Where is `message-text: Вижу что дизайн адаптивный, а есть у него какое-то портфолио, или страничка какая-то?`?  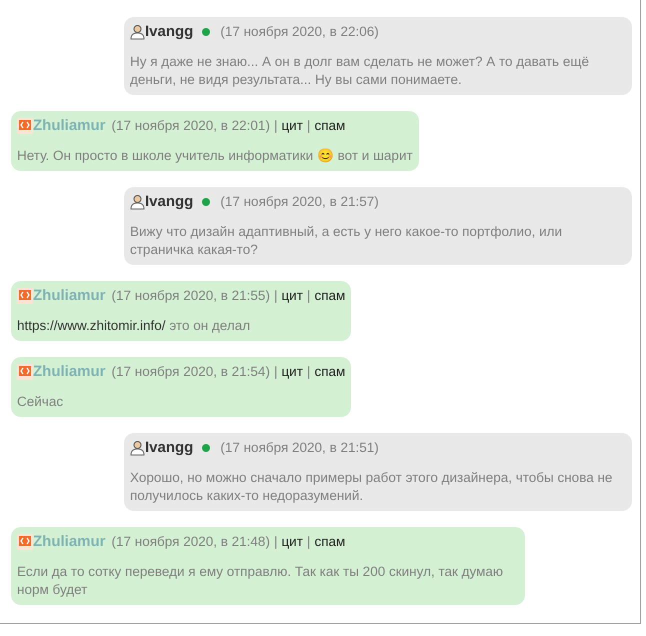
message-text: Вижу что дизайн адаптивный, а есть у него какое-то портфолио, или страничка какая-то? is located at coordinates (347, 241).